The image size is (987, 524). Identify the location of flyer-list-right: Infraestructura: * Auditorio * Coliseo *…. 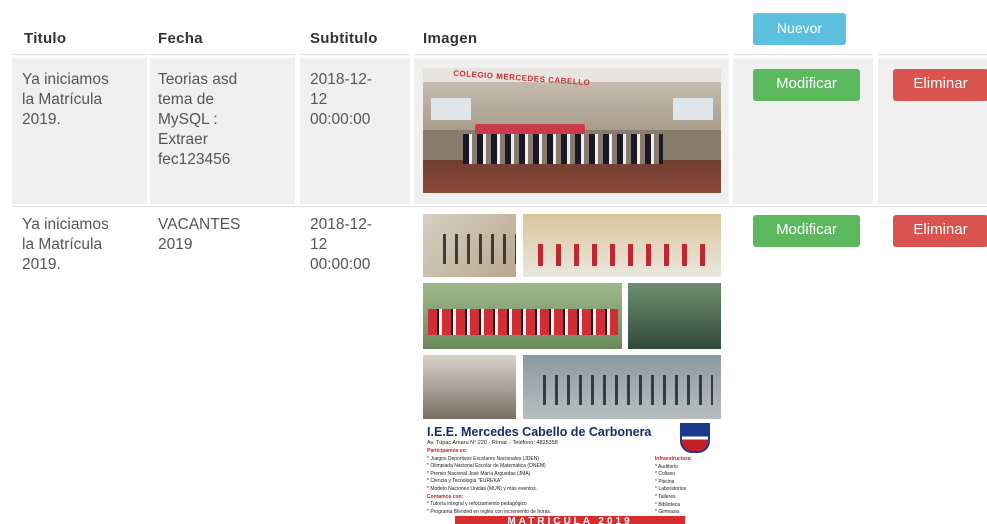
(673, 486).